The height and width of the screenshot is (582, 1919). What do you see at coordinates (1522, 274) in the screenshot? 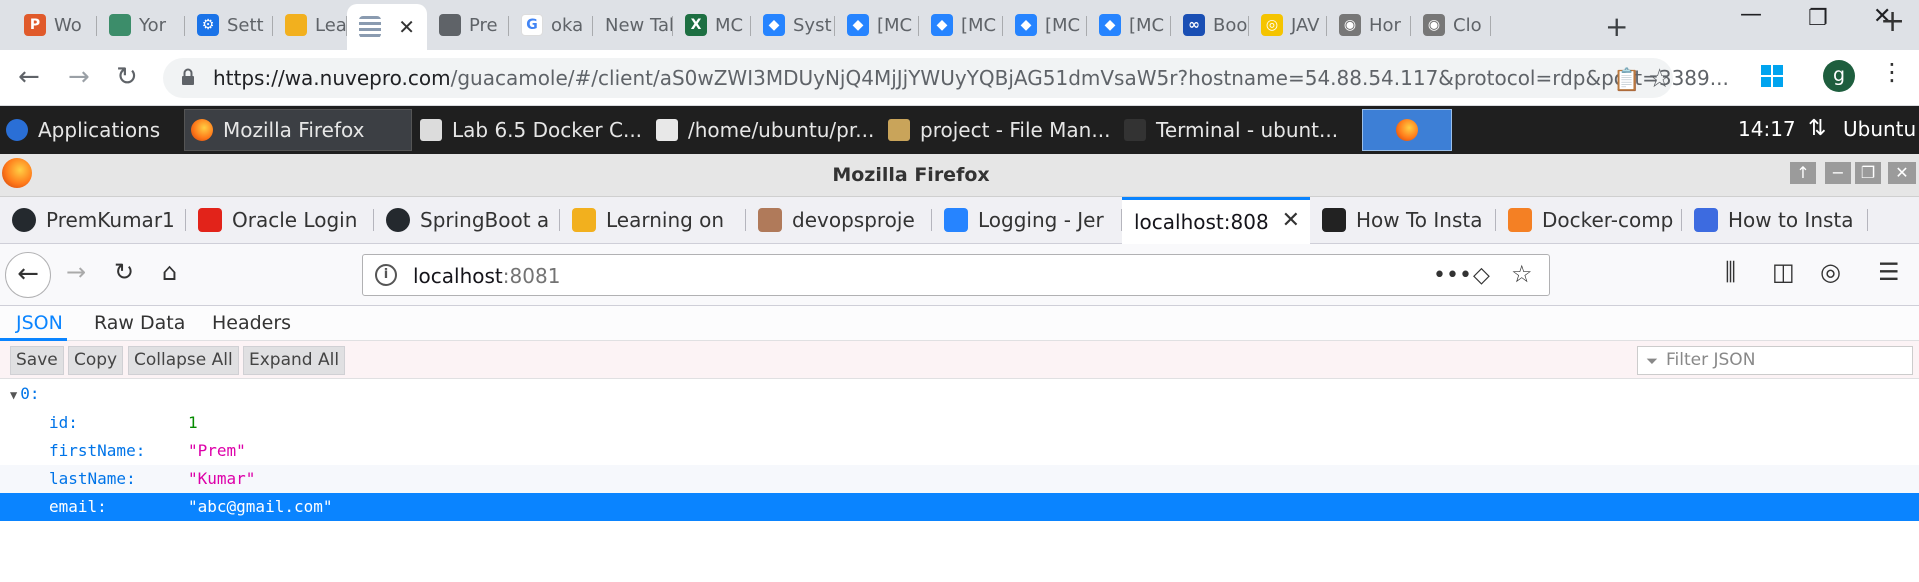
I see `ff-bookmark-star-icon: ☆` at bounding box center [1522, 274].